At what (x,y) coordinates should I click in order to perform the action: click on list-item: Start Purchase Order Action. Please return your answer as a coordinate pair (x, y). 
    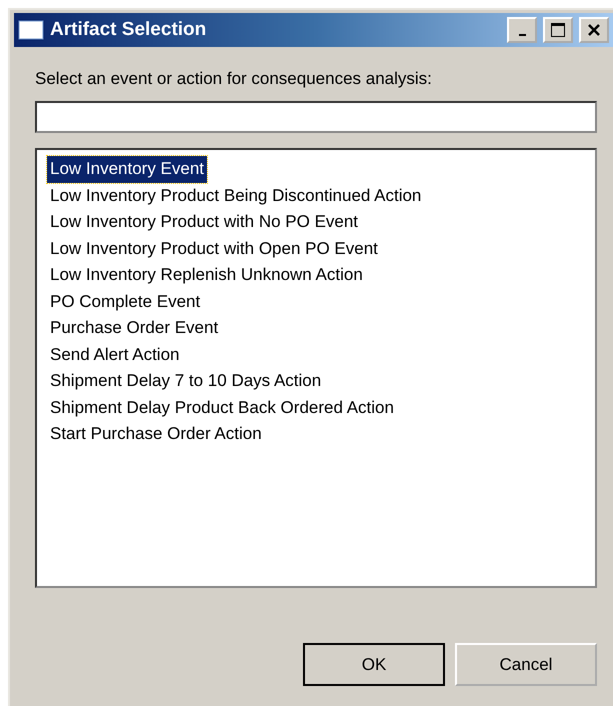
    Looking at the image, I should click on (156, 434).